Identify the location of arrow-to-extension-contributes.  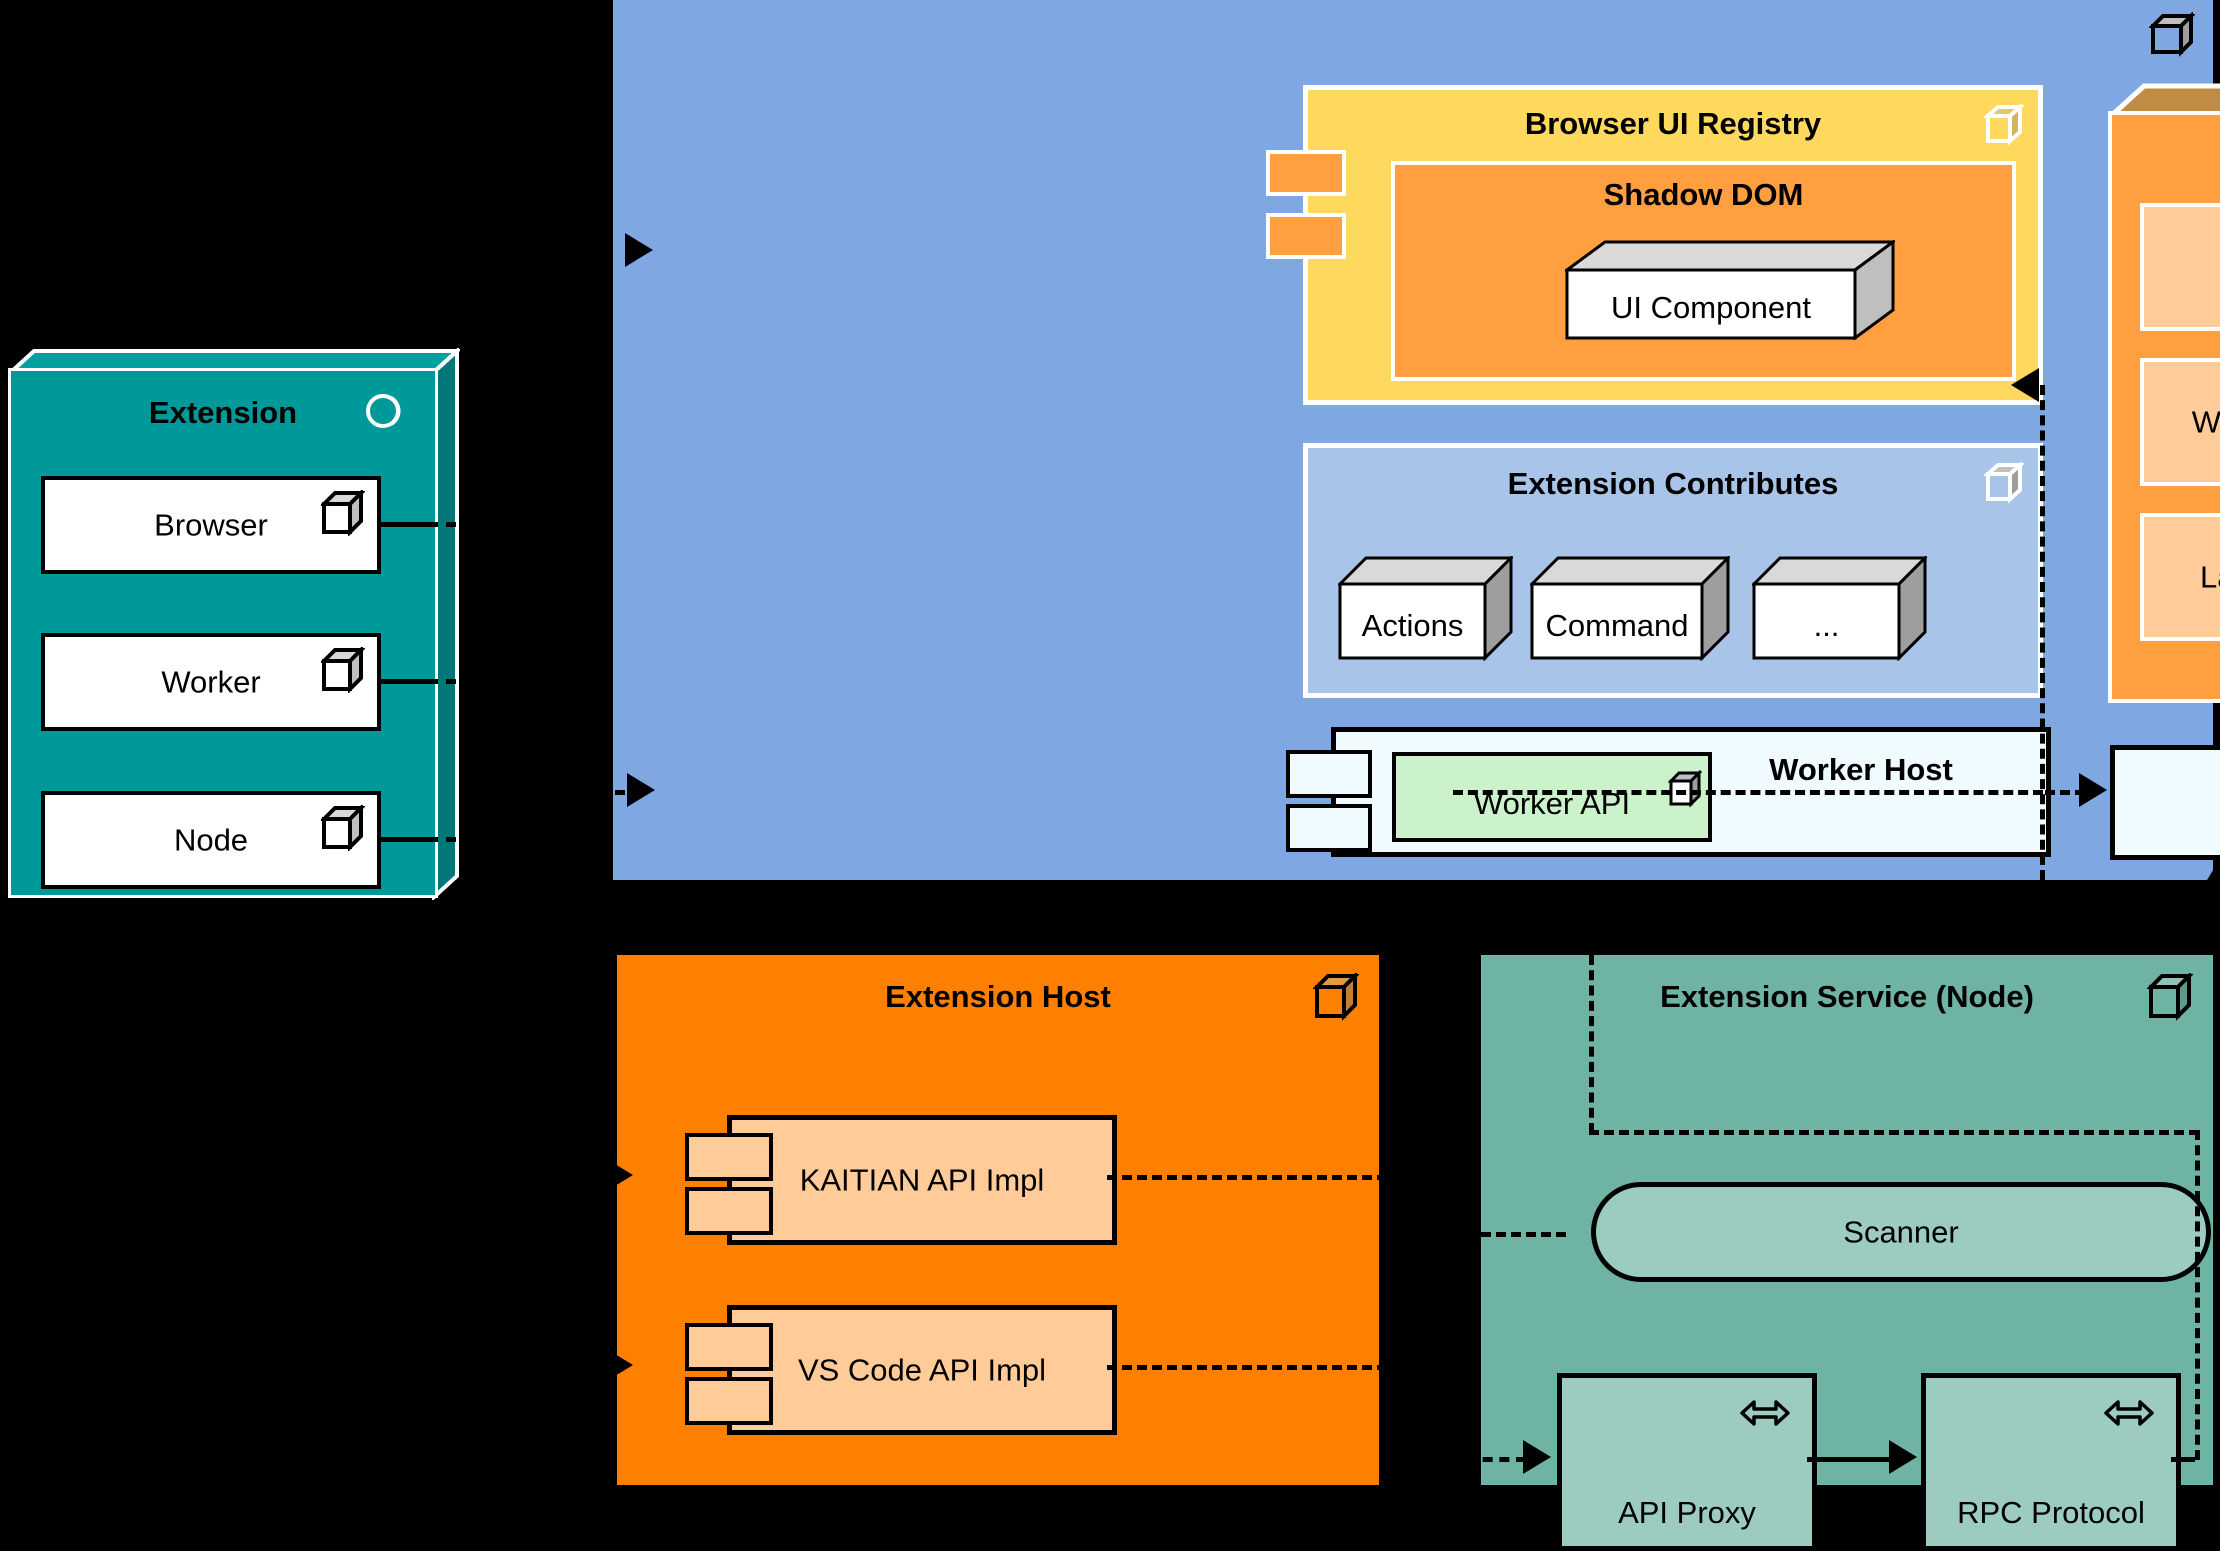
(2025, 385).